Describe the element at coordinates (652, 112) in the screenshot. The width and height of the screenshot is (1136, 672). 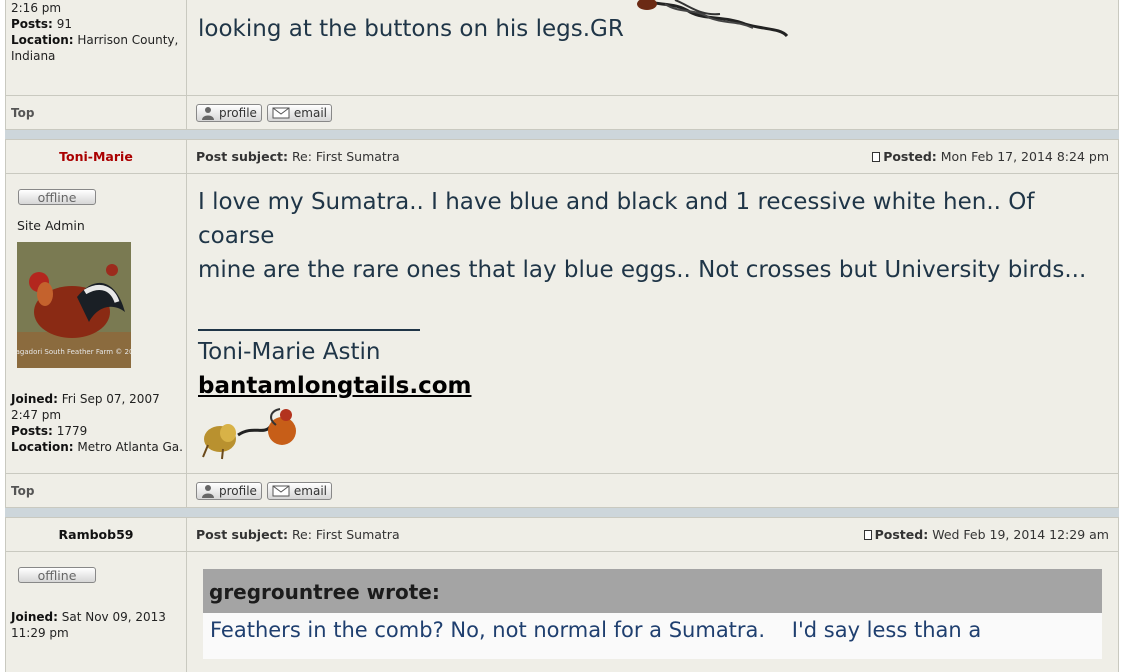
I see `post-1-buttons: profile email` at that location.